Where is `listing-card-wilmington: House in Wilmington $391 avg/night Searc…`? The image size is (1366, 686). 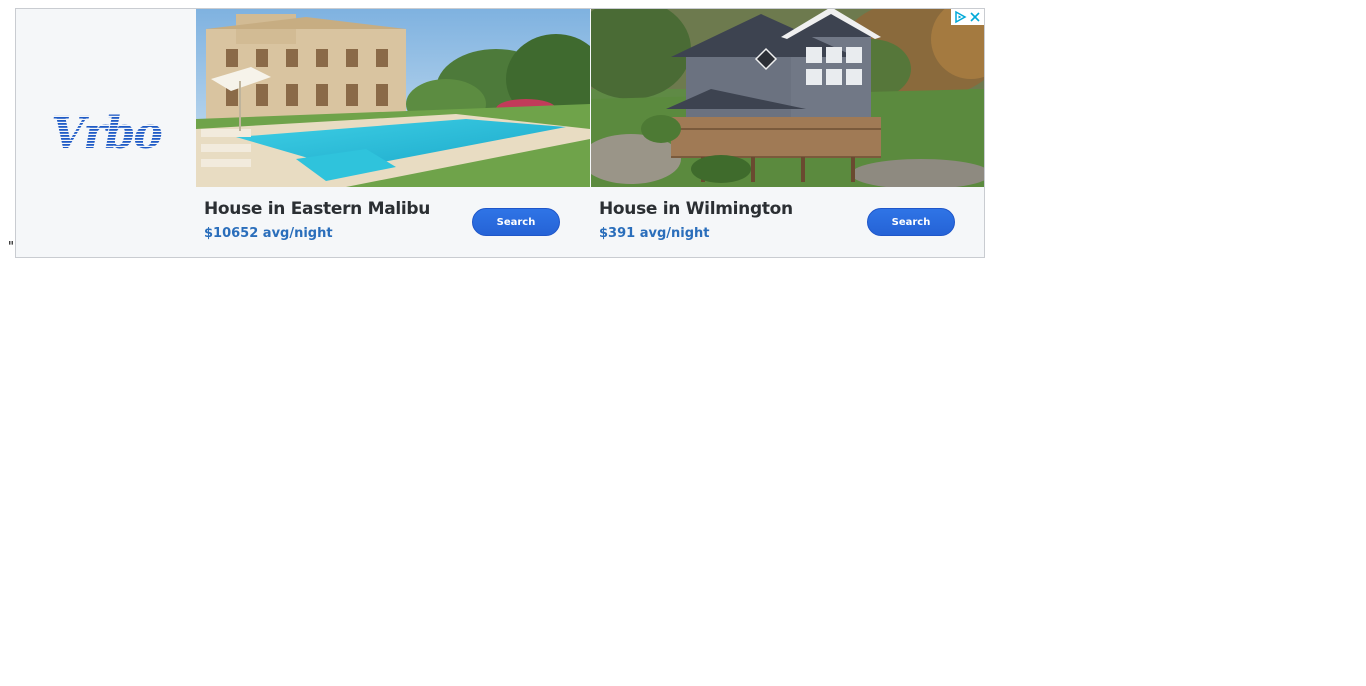
listing-card-wilmington: House in Wilmington $391 avg/night Searc… is located at coordinates (787, 133).